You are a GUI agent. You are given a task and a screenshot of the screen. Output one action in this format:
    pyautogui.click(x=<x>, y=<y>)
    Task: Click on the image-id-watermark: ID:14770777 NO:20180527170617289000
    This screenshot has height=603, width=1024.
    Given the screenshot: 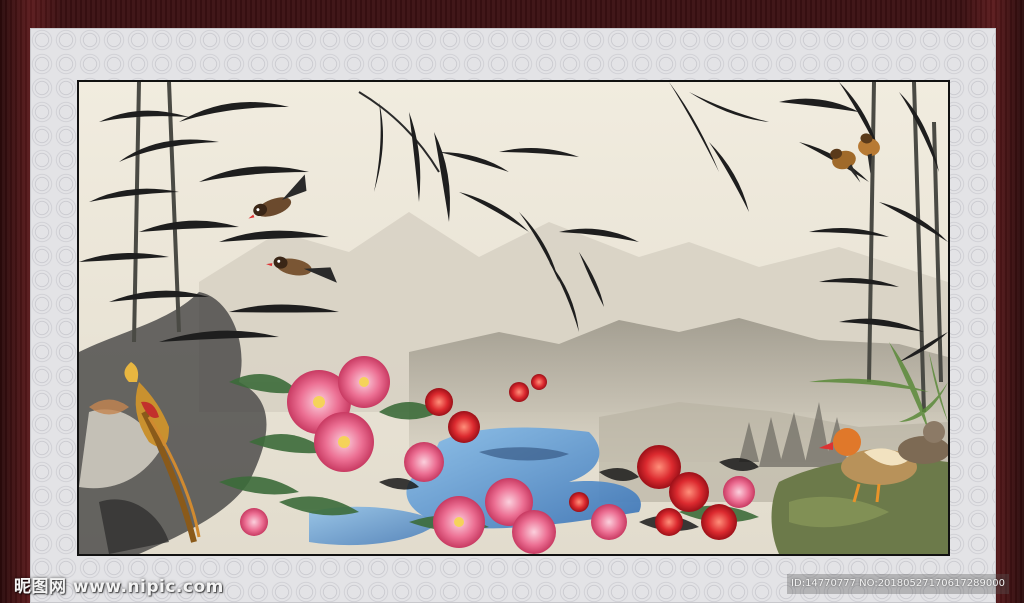 What is the action you would take?
    pyautogui.click(x=898, y=584)
    